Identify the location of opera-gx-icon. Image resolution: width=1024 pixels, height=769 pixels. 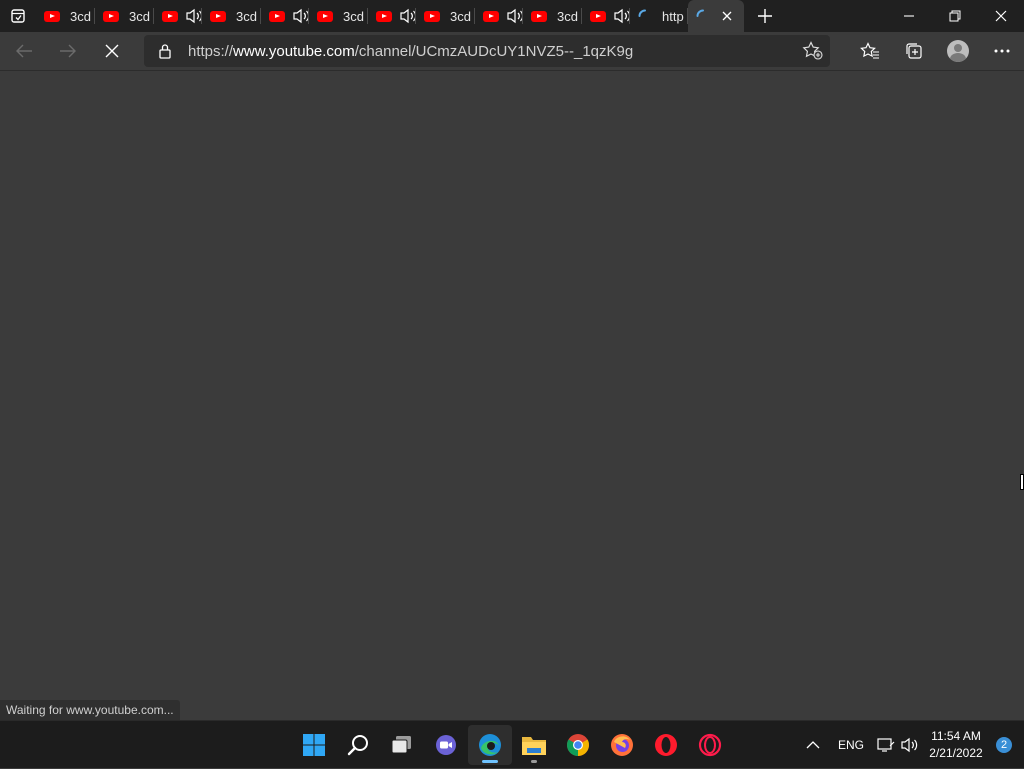
(710, 745).